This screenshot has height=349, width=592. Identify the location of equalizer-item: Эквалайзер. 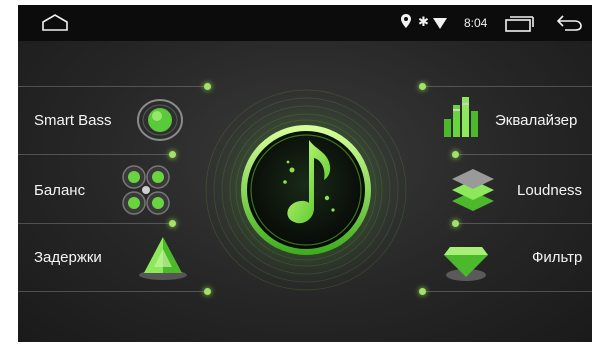
(515, 120).